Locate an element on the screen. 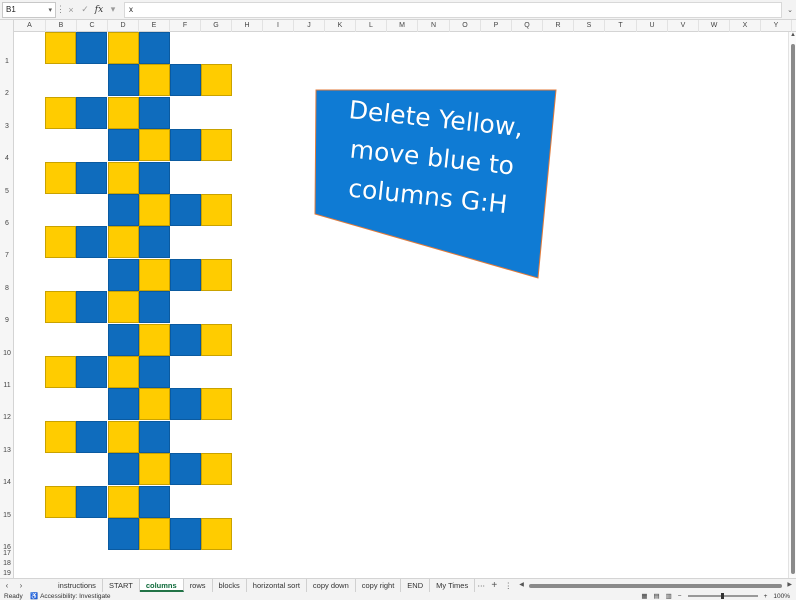 The height and width of the screenshot is (600, 796). select-all-button is located at coordinates (7, 26).